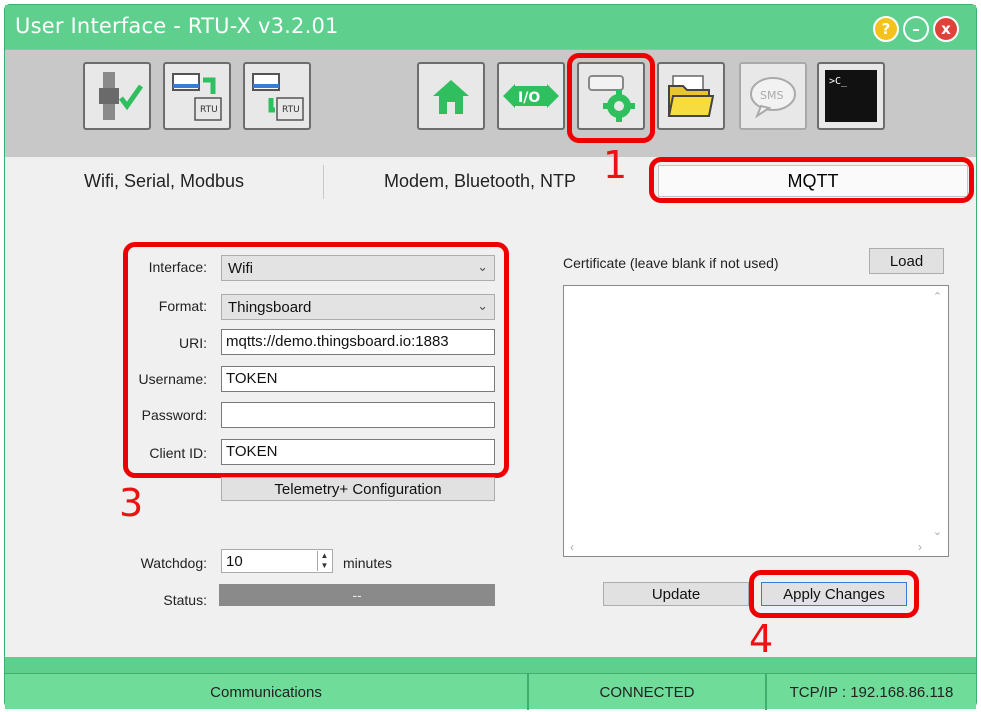 The height and width of the screenshot is (712, 981). I want to click on connect-button, so click(117, 96).